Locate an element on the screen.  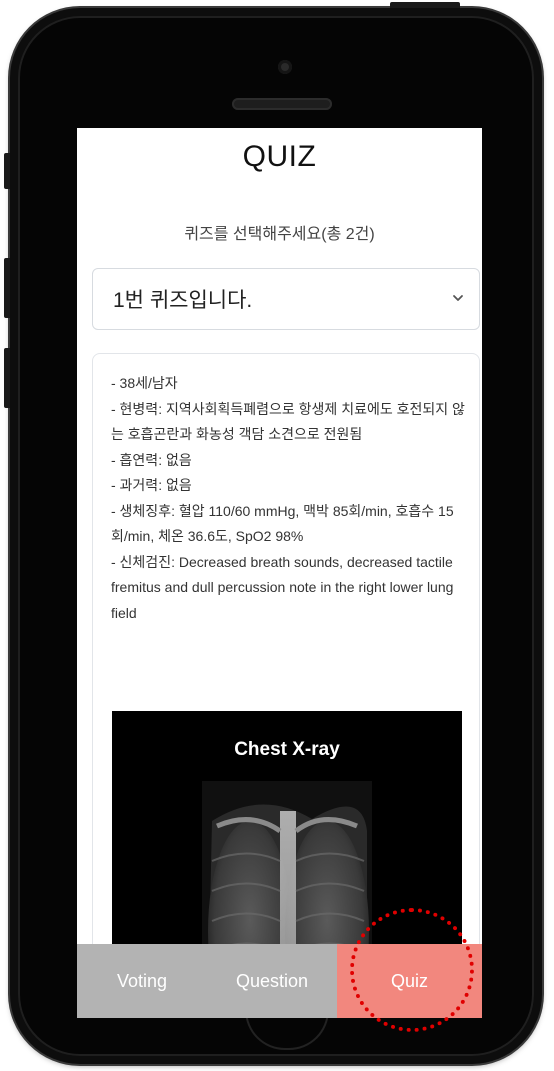
quiz-select-value: 1번 퀴즈입니다. is located at coordinates (183, 300).